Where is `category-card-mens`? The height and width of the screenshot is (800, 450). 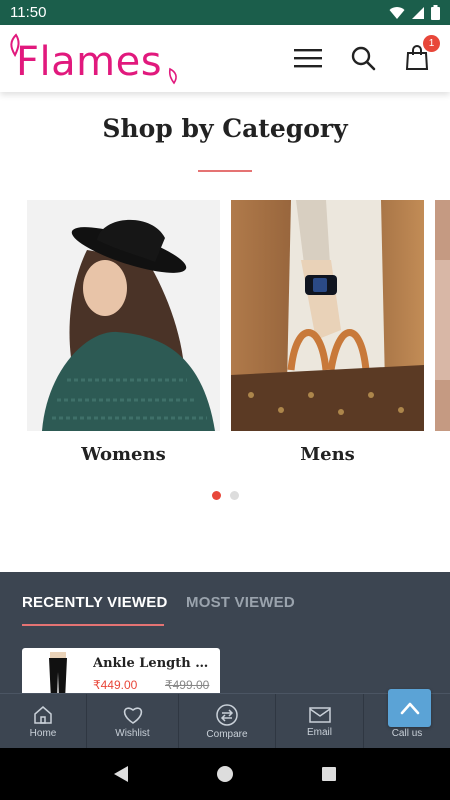
category-card-mens is located at coordinates (327, 315).